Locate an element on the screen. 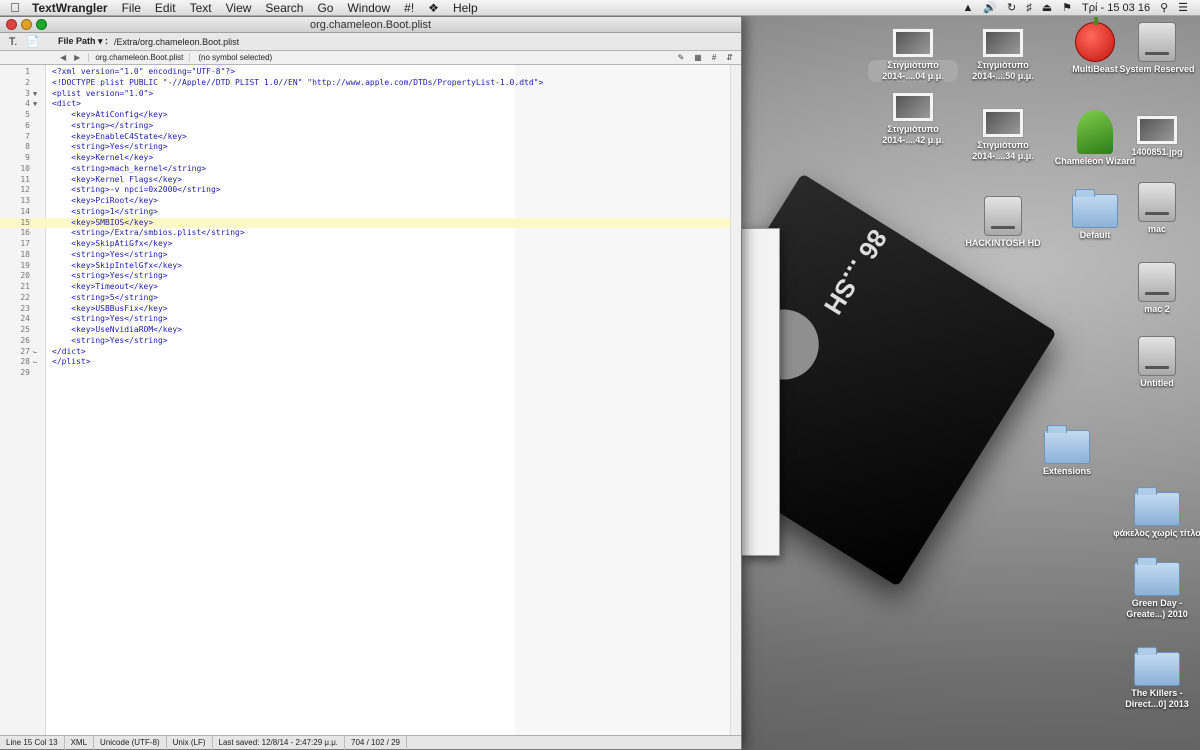  file-path-label: File Path ▾ : is located at coordinates (83, 41).